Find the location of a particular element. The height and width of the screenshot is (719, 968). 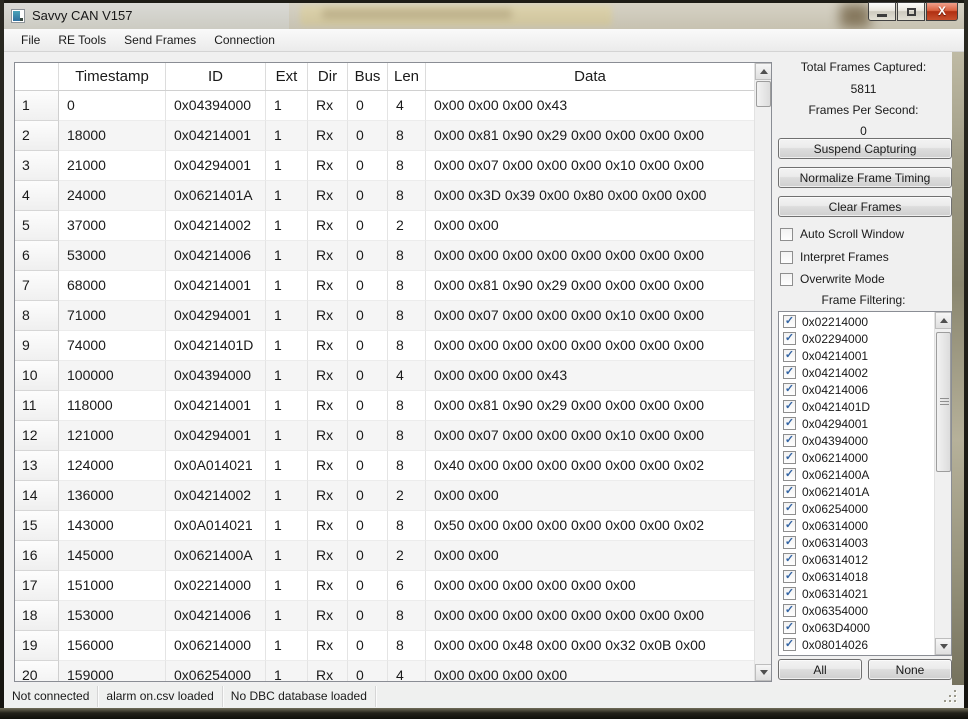

header-timestamp: Timestamp is located at coordinates (112, 76).